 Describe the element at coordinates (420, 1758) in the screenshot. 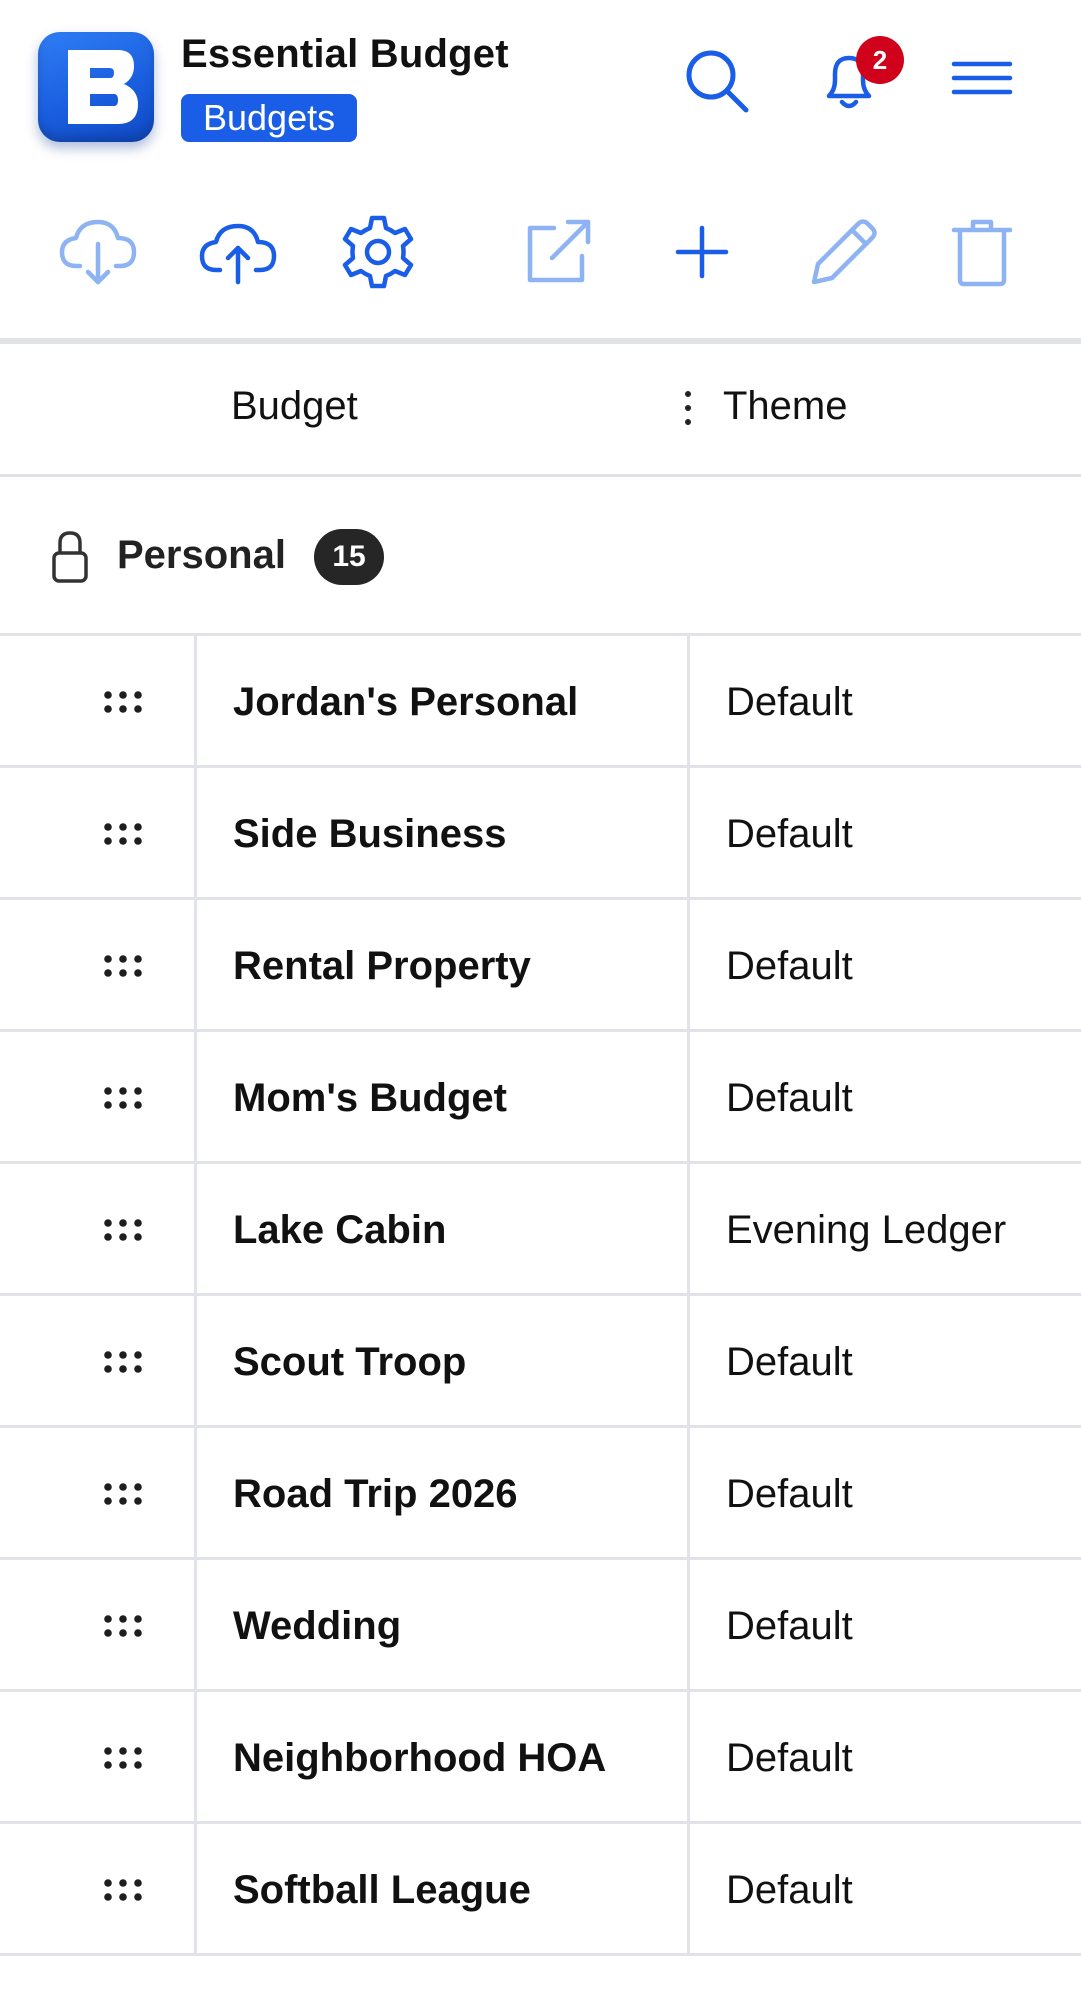

I see `budget-name: Neighborhood HOA` at that location.